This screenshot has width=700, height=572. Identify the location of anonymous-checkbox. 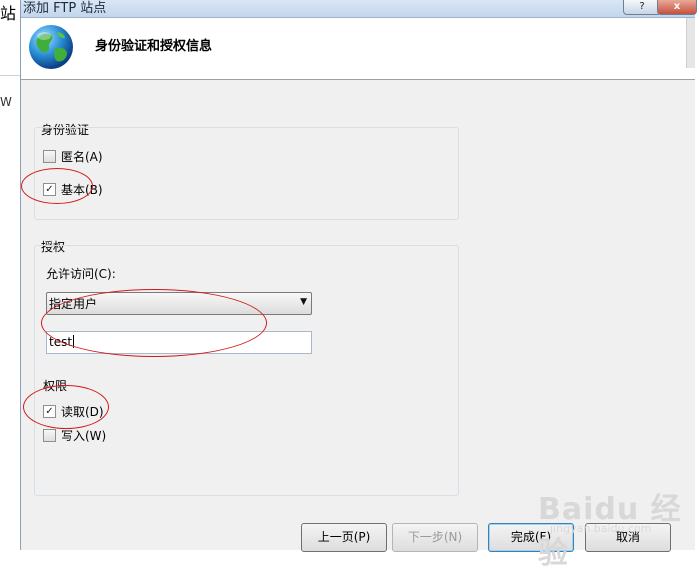
(49, 156).